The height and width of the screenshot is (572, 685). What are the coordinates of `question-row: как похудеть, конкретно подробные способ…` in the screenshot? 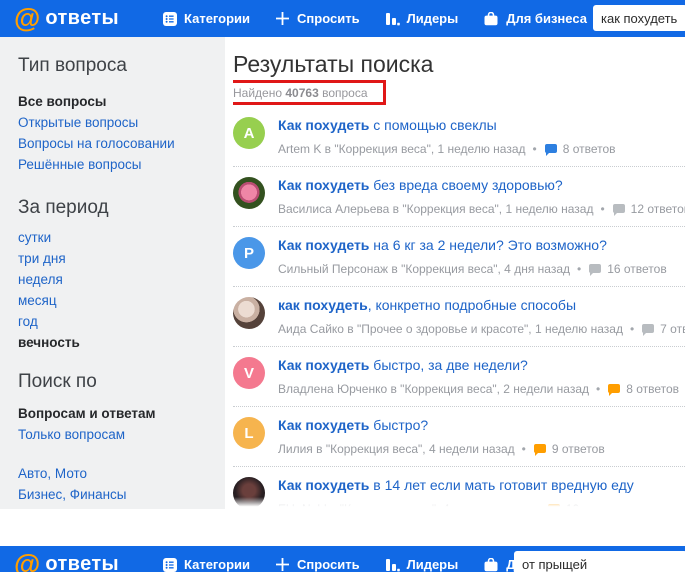 It's located at (459, 317).